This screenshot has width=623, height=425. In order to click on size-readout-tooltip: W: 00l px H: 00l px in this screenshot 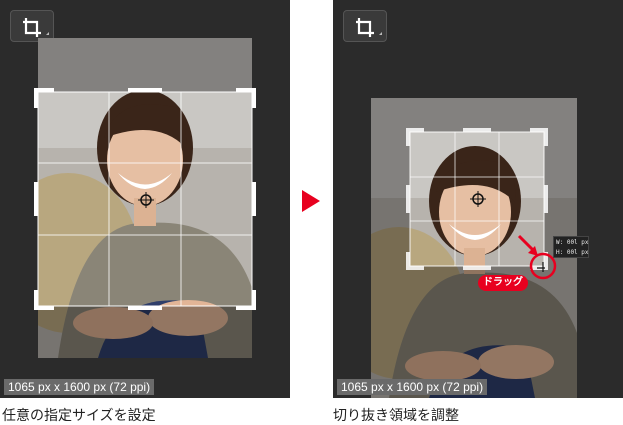, I will do `click(571, 247)`.